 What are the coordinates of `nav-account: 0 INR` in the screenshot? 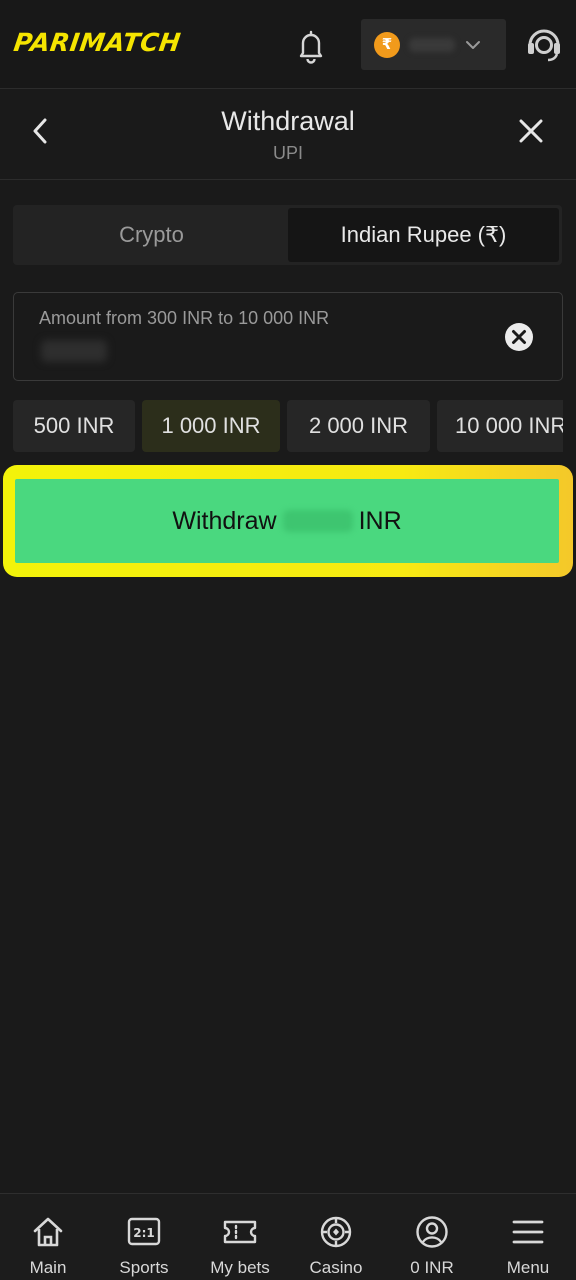 It's located at (432, 1237).